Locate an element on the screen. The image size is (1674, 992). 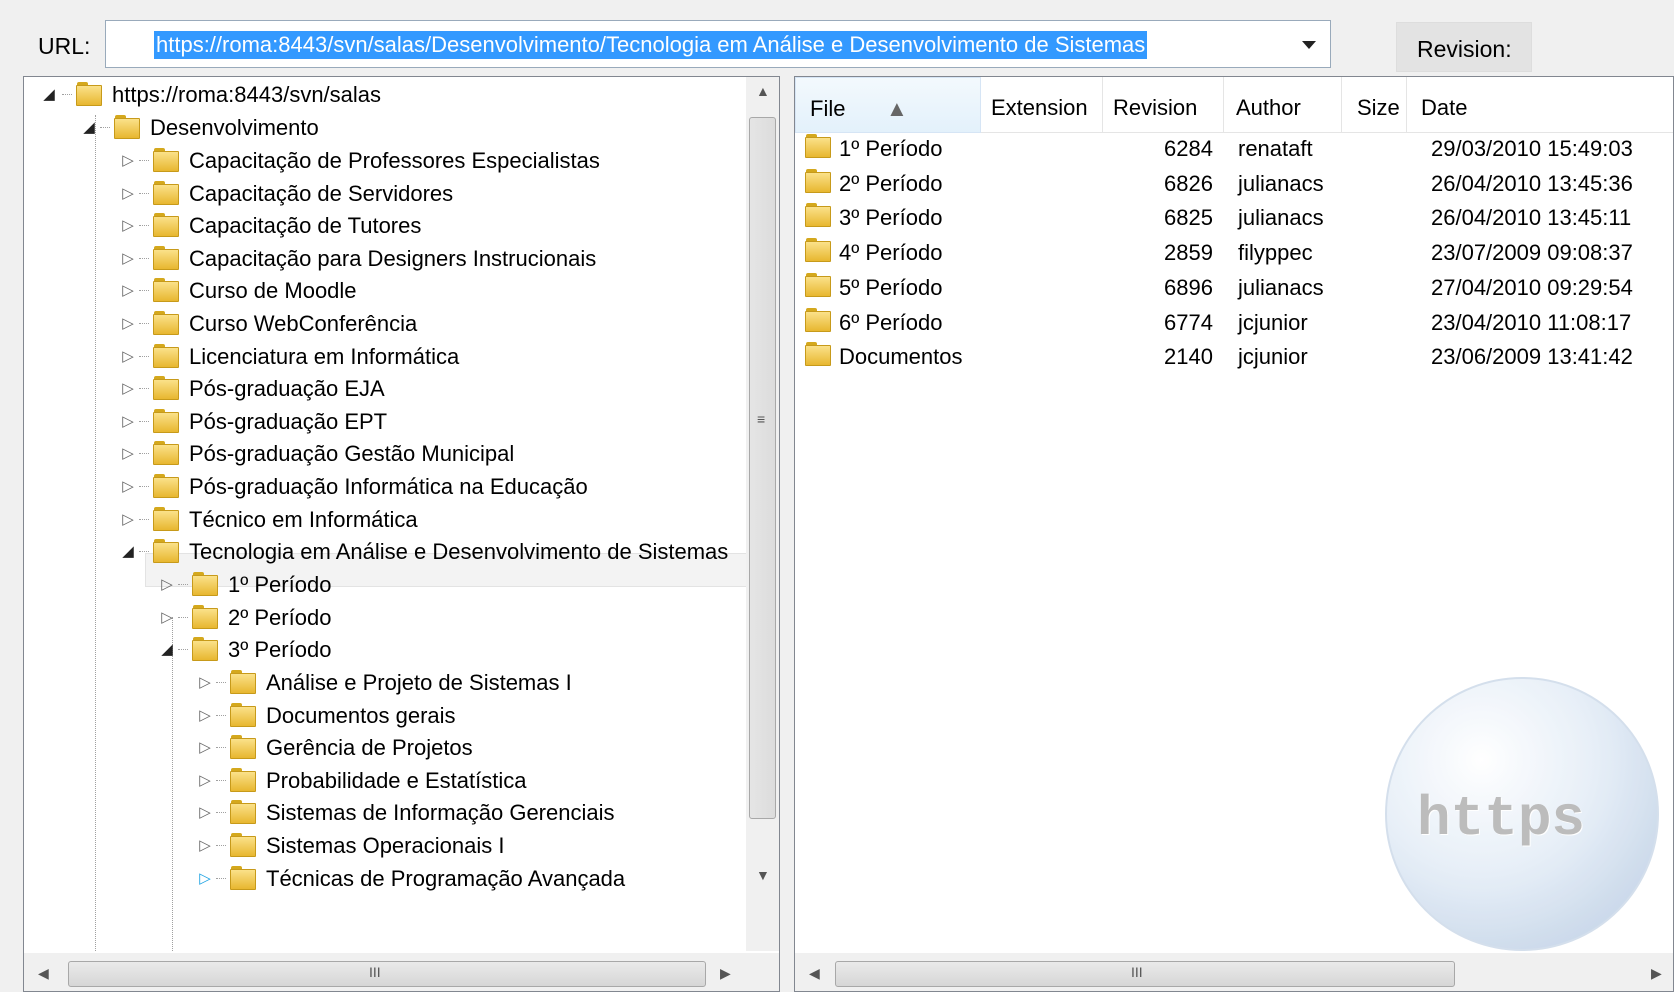
tree-node-label: Sistemas Operacionais I is located at coordinates (385, 845).